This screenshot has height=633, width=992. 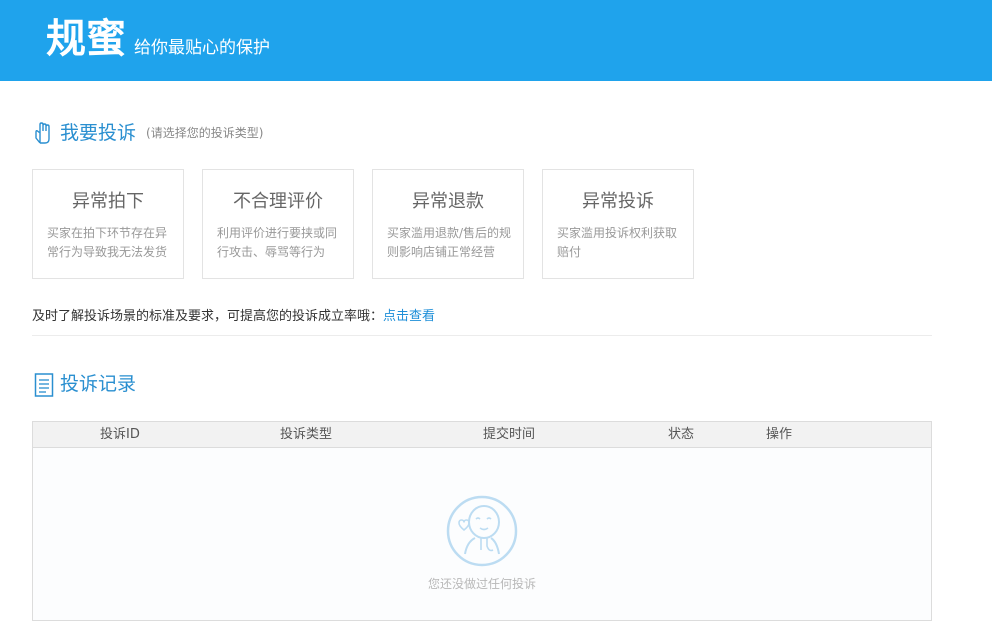 I want to click on card-unreasonable-review: 不合理评价 利用评价进行要挟或同行攻击、辱骂等行为, so click(x=278, y=224).